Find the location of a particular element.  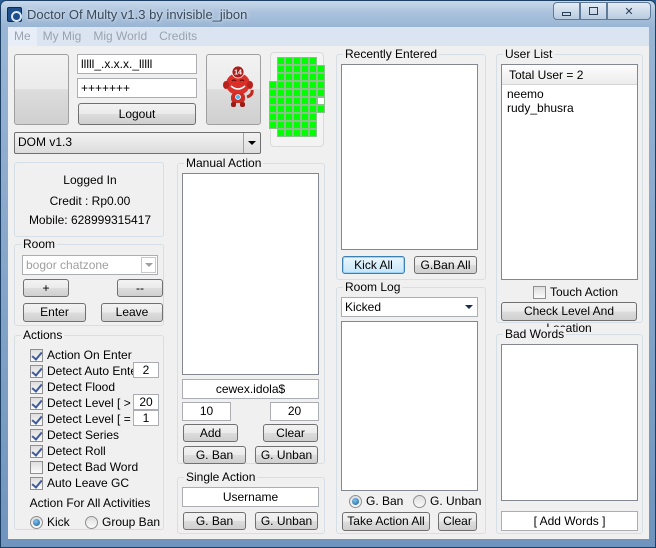

logout-button: Logout is located at coordinates (137, 114).